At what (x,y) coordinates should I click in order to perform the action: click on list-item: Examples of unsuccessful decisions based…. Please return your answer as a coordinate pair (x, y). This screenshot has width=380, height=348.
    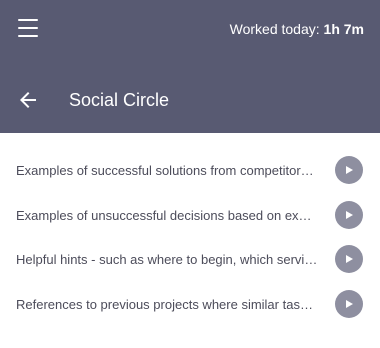
    Looking at the image, I should click on (190, 217).